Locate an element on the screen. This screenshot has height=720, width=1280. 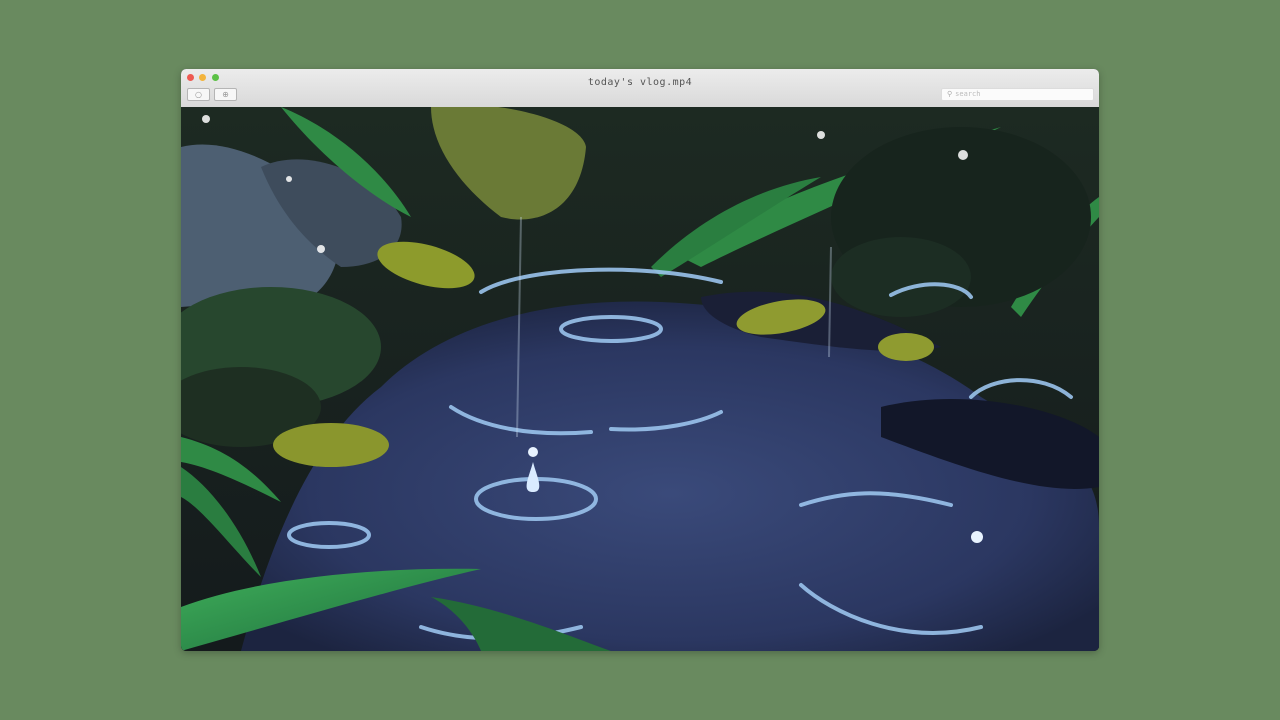
circle-icon: ○ is located at coordinates (198, 94).